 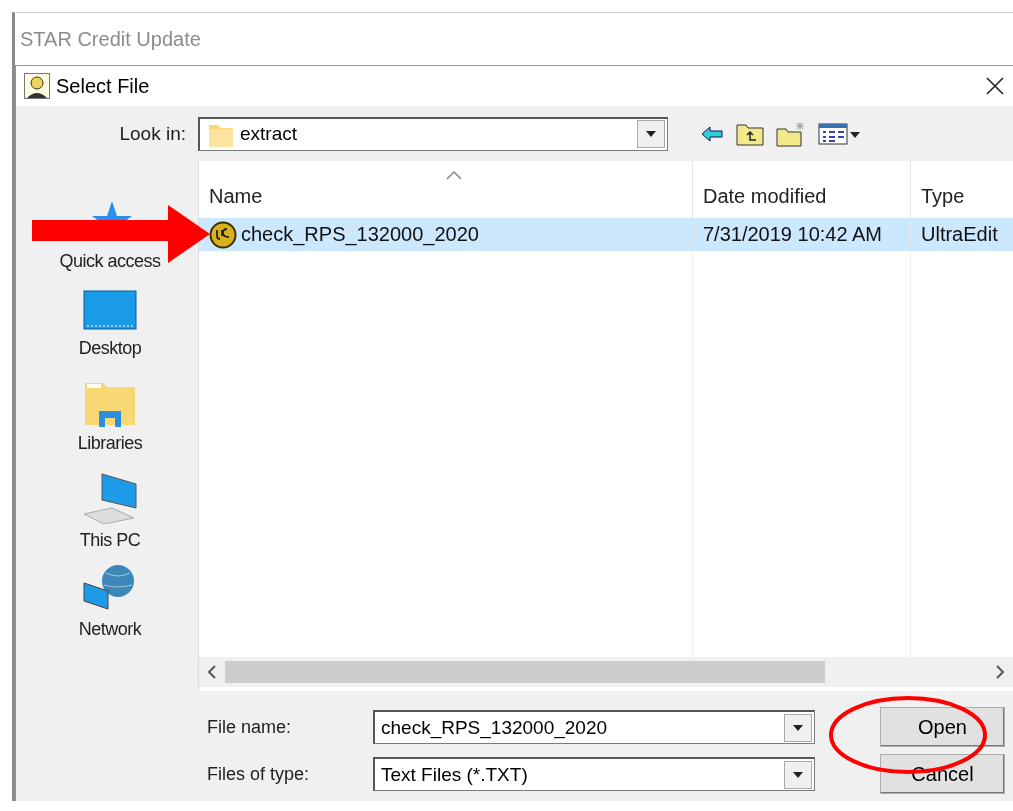 I want to click on dialog-button: Open, so click(x=942, y=727).